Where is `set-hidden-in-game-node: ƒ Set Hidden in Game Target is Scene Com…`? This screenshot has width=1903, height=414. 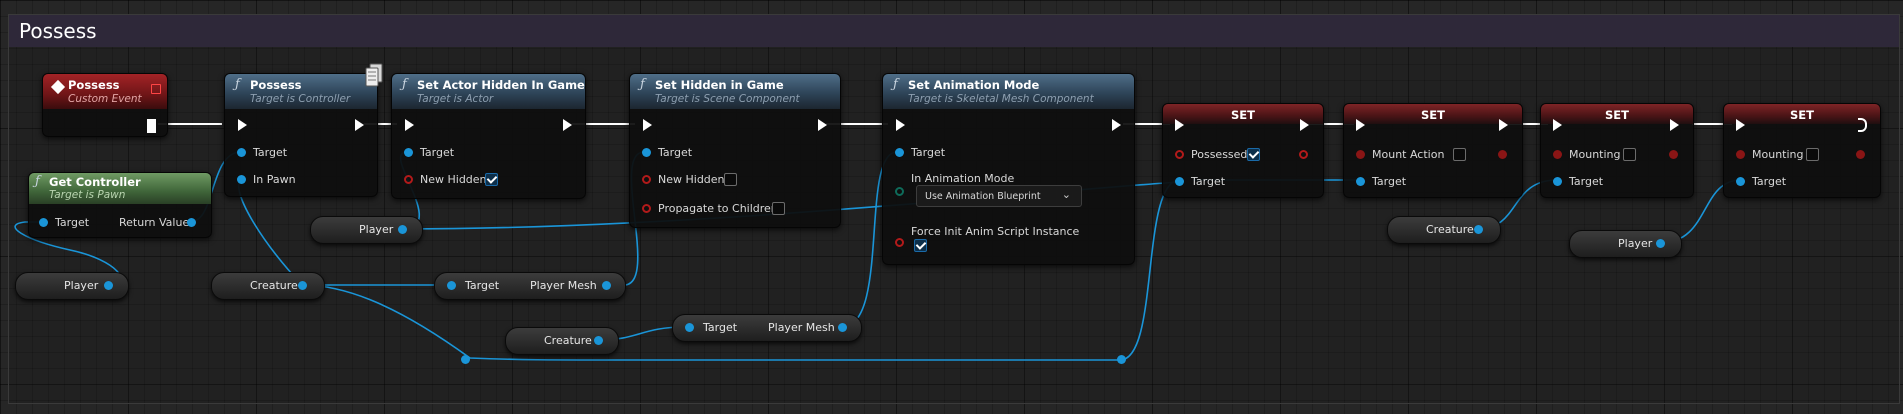 set-hidden-in-game-node: ƒ Set Hidden in Game Target is Scene Com… is located at coordinates (735, 150).